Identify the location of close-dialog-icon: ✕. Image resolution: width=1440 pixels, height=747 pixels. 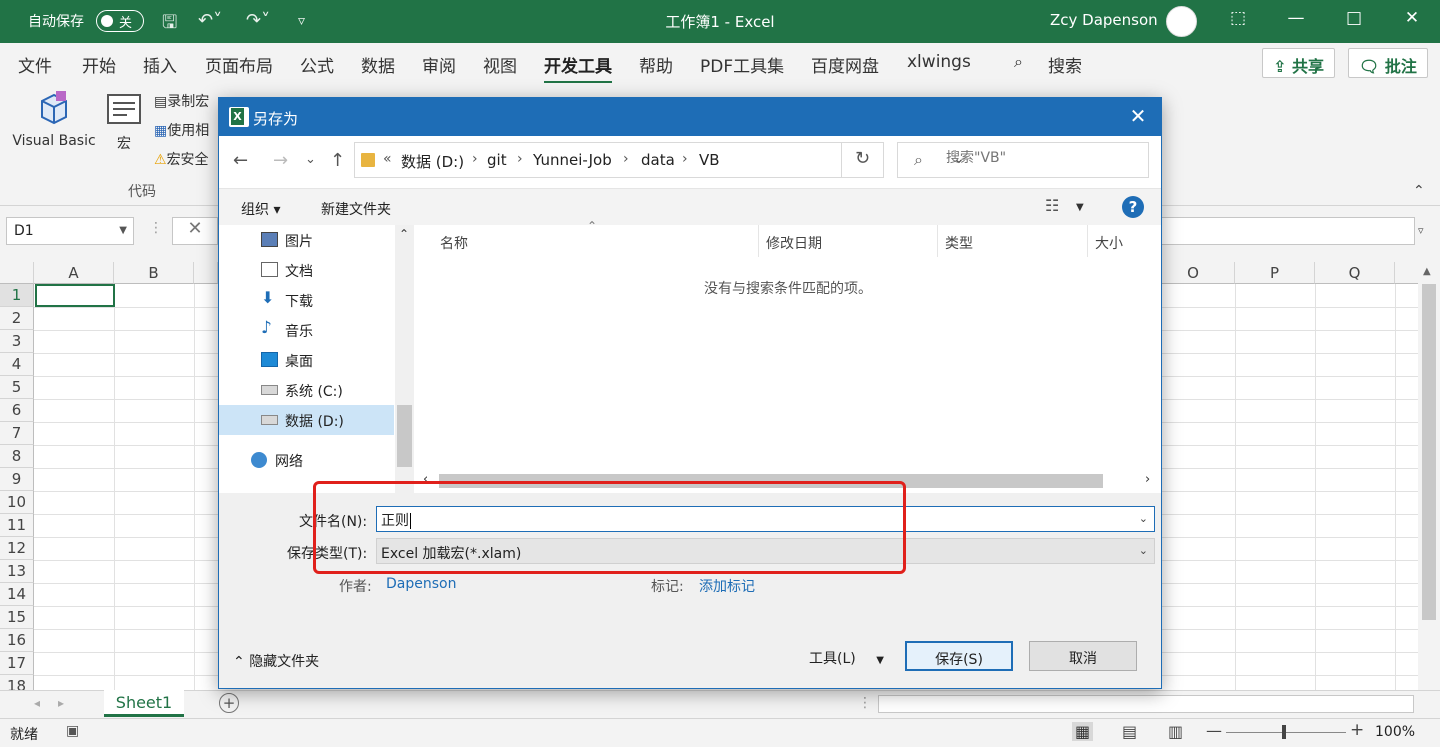
(1138, 116).